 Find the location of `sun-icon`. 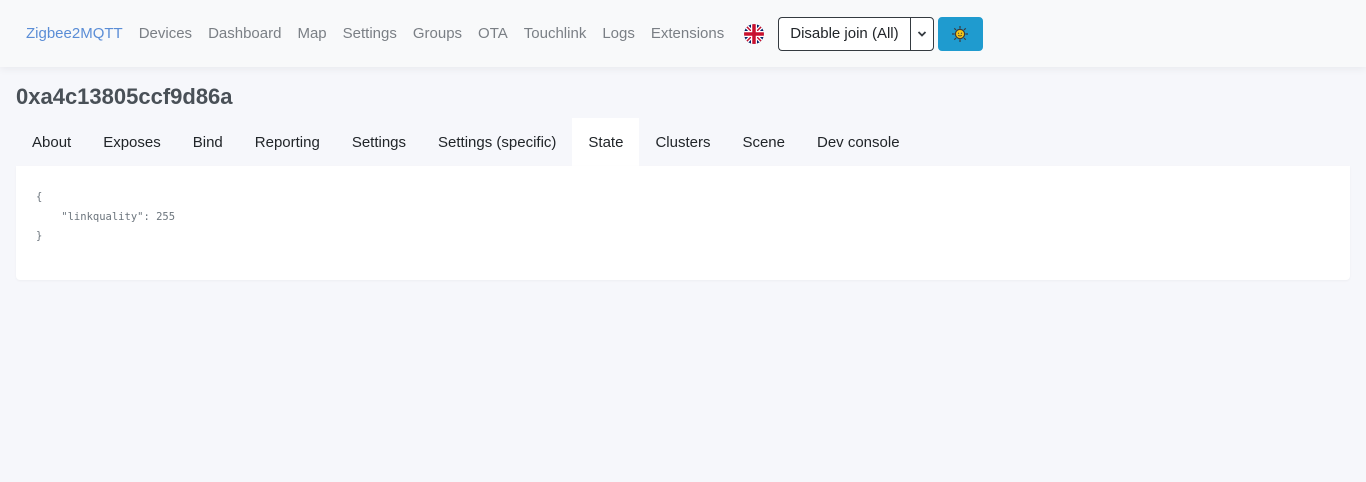

sun-icon is located at coordinates (960, 33).